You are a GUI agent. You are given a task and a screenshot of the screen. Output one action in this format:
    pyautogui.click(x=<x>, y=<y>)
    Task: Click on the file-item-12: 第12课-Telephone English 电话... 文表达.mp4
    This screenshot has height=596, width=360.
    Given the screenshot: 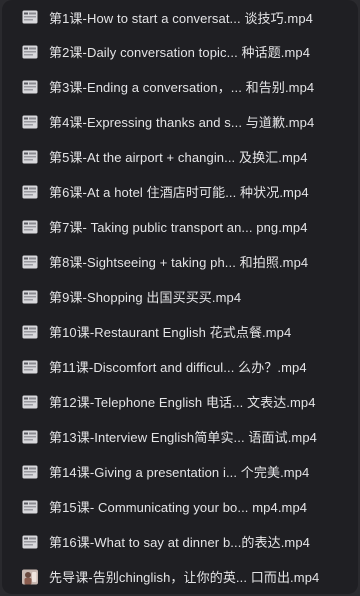 What is the action you would take?
    pyautogui.click(x=180, y=401)
    